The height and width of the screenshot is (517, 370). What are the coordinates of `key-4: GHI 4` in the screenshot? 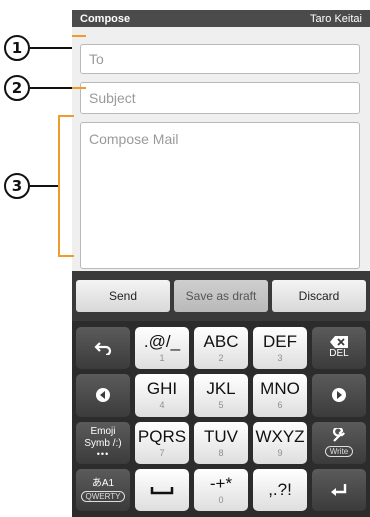 It's located at (162, 395).